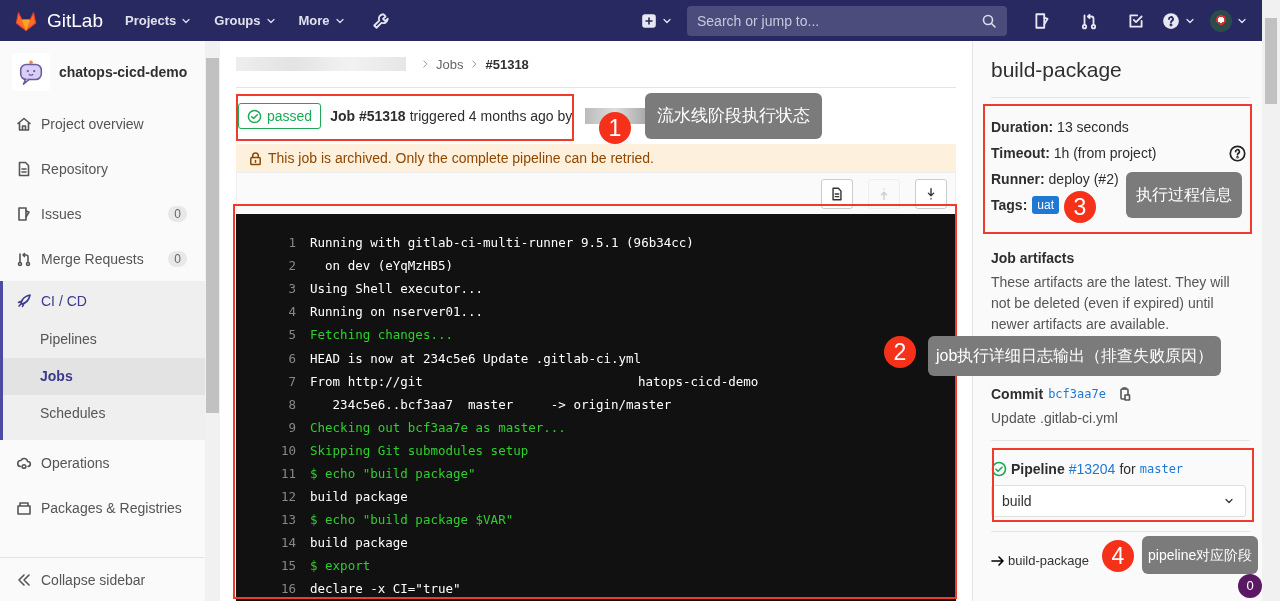  I want to click on help-button, so click(1179, 20).